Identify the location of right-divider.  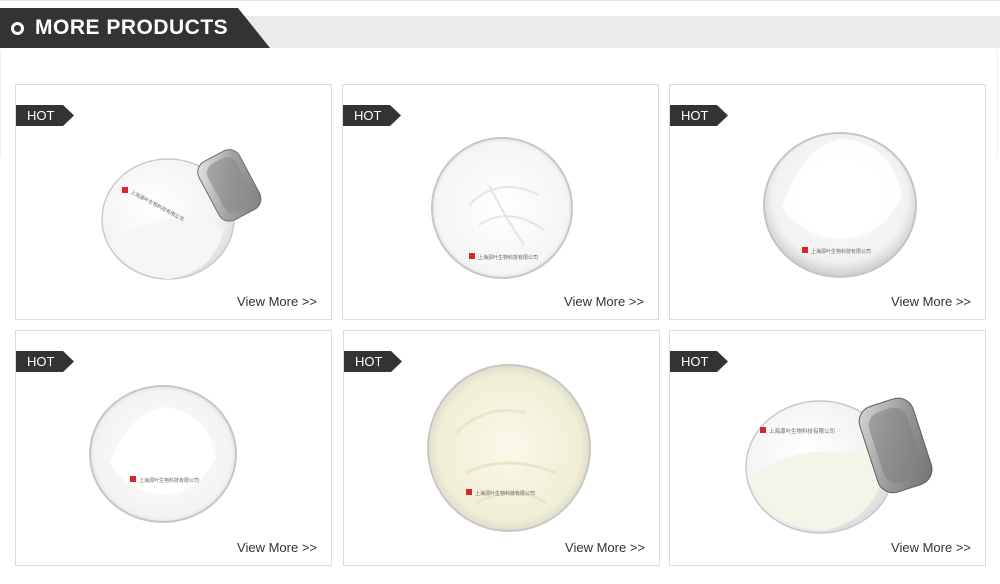
(997, 104).